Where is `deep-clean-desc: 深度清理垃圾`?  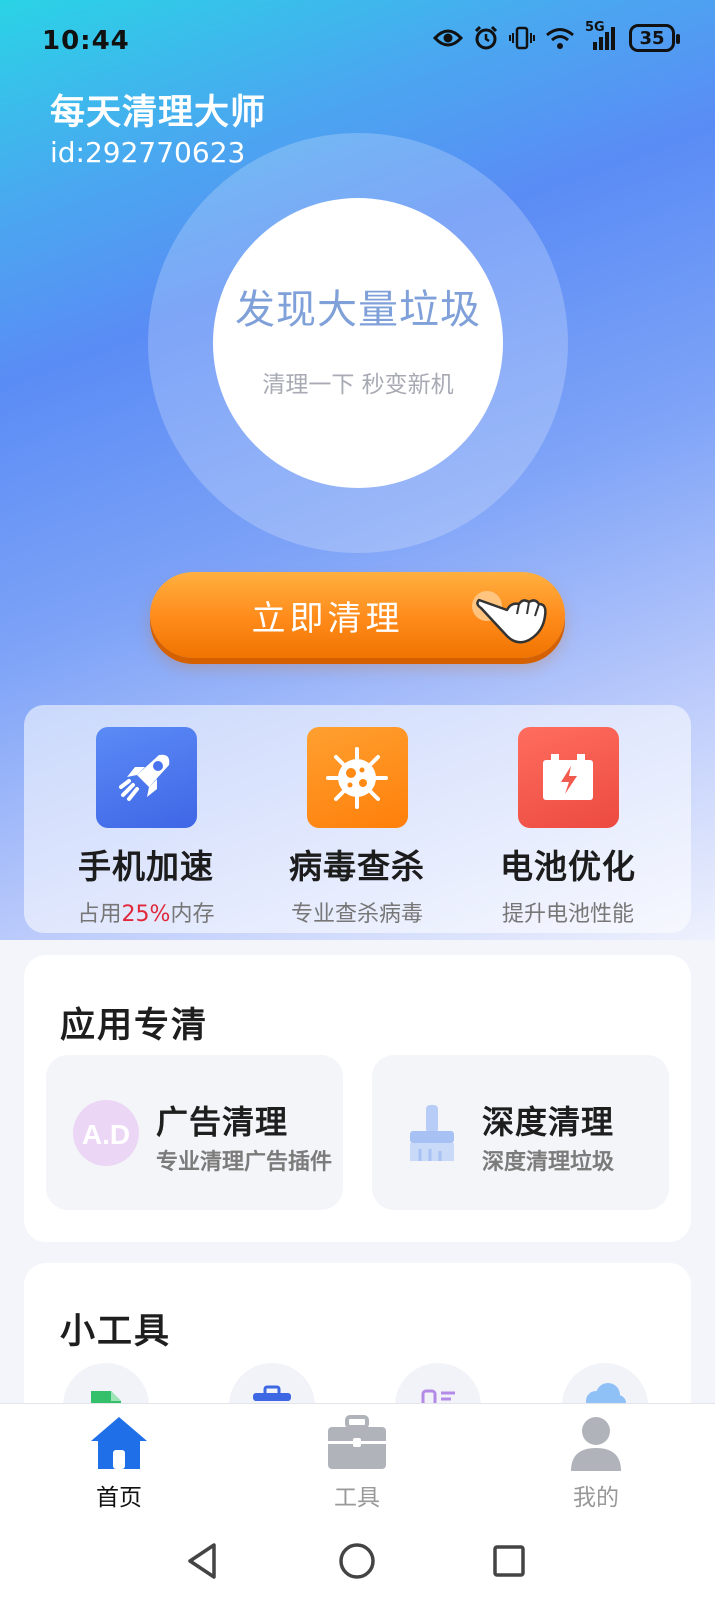 deep-clean-desc: 深度清理垃圾 is located at coordinates (548, 1162).